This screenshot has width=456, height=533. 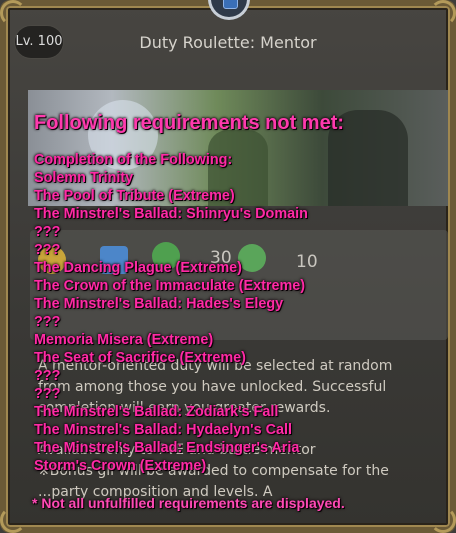 What do you see at coordinates (163, 430) in the screenshot?
I see `requirement-line: The Minstrel's Ballad: Hydaelyn's Call` at bounding box center [163, 430].